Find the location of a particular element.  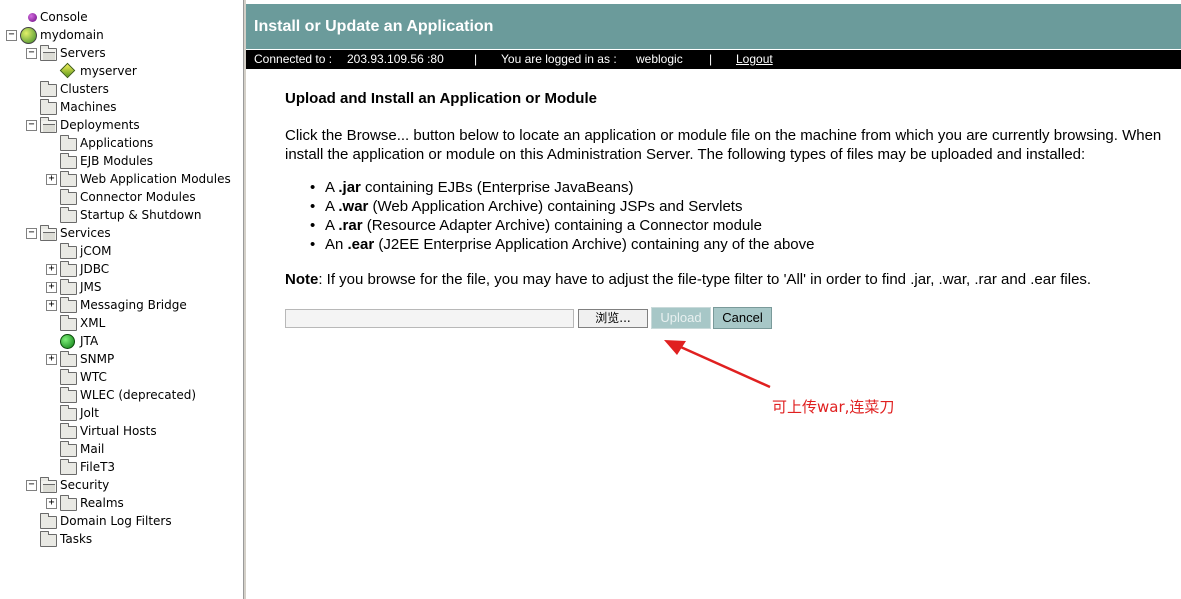

tree-item: Virtual Hosts is located at coordinates (121, 431).